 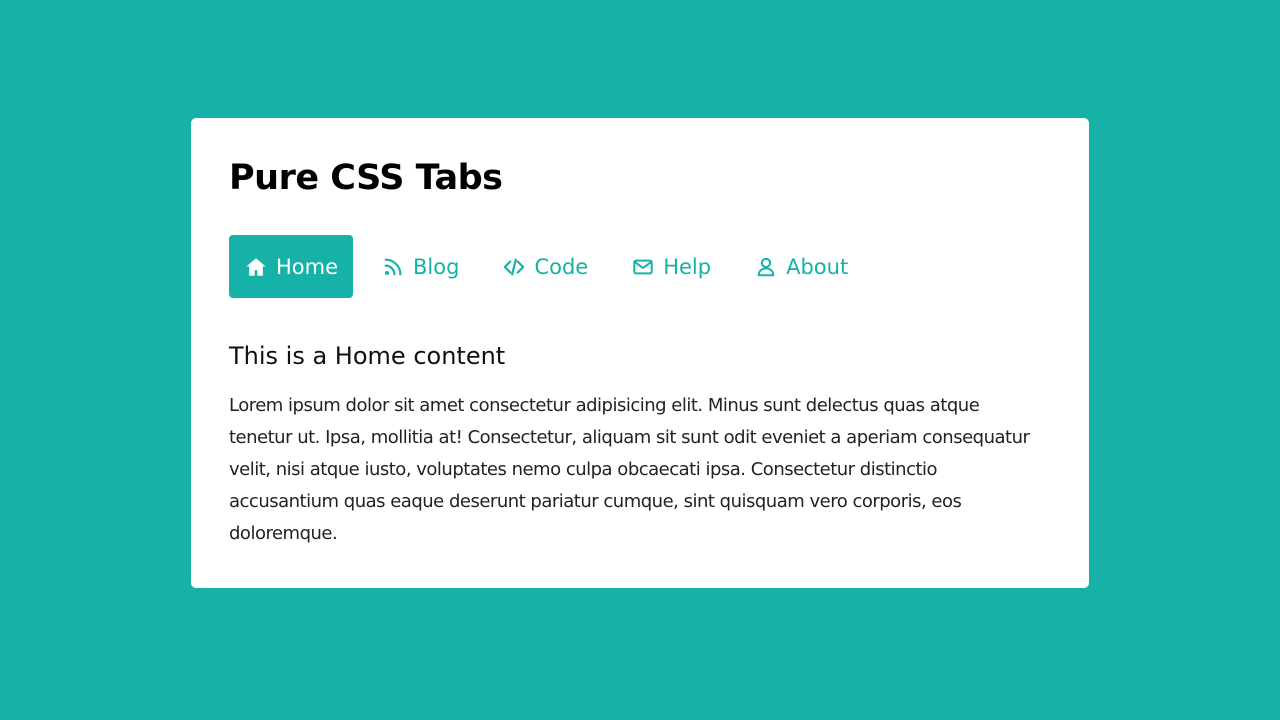 I want to click on user-icon, so click(x=766, y=267).